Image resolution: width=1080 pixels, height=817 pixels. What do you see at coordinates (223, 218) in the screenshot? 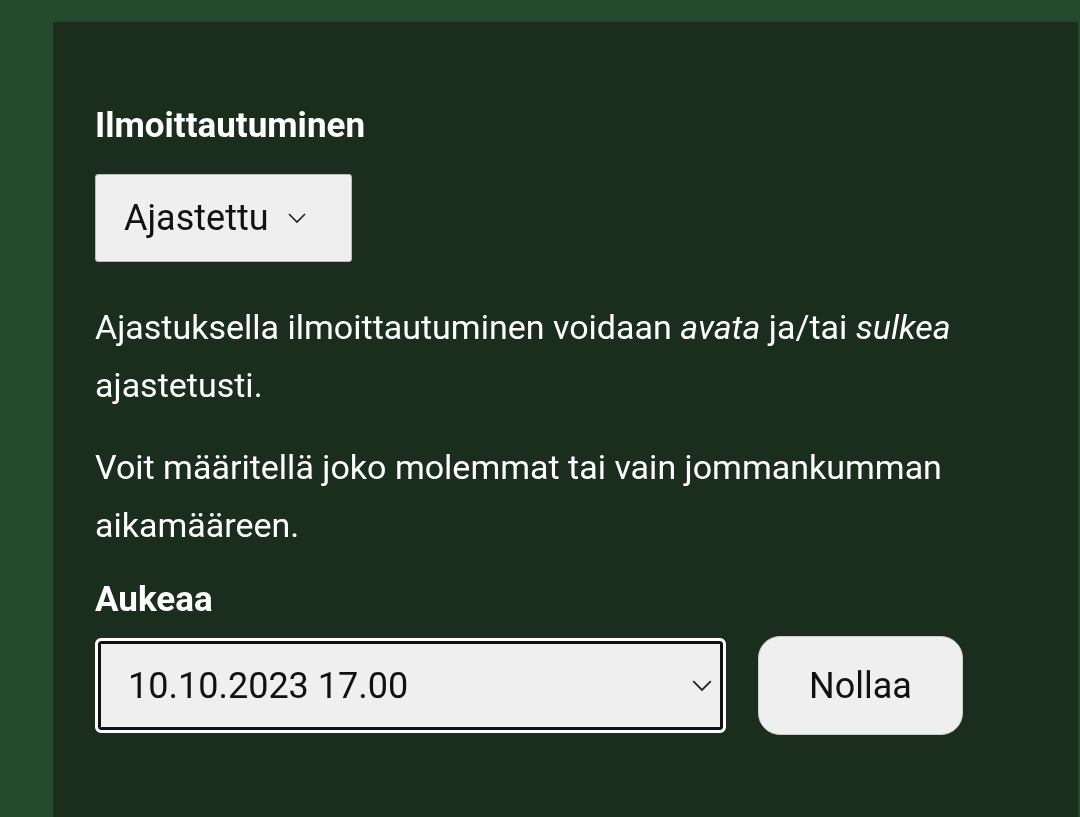
I see `mode-select: Ajastettu` at bounding box center [223, 218].